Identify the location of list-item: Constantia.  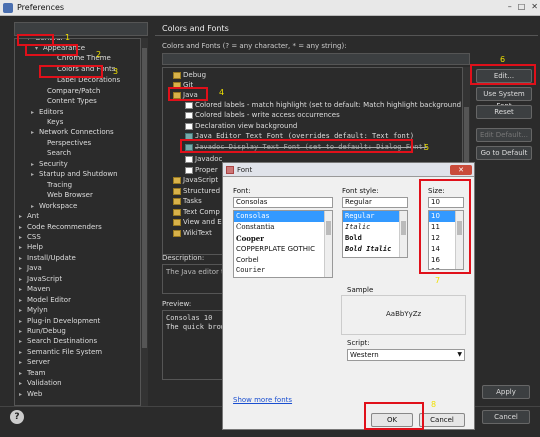
(283, 227).